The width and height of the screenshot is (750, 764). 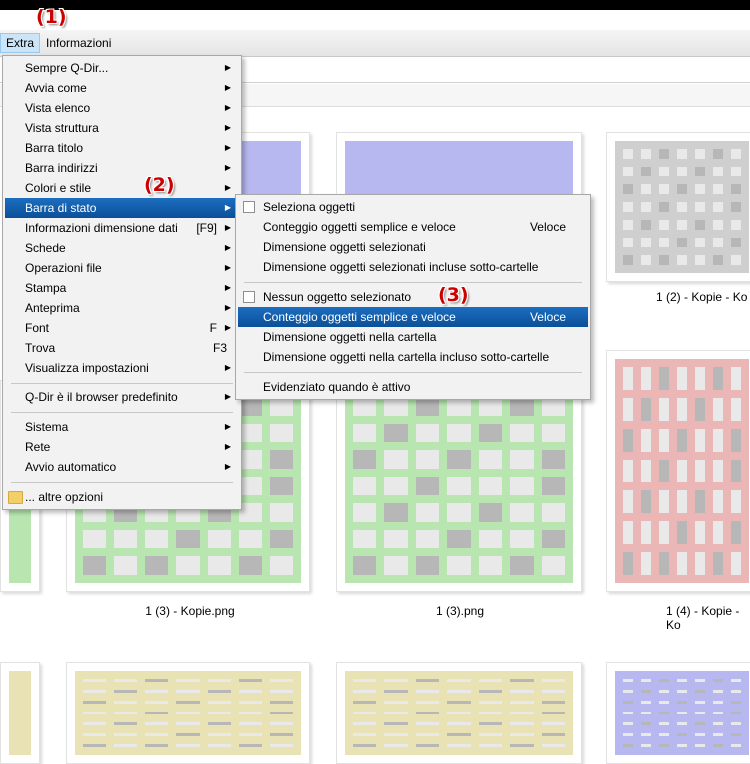 I want to click on submenu-item-dimensione-cartella: Dimensione oggetti nella cartella, so click(x=413, y=337).